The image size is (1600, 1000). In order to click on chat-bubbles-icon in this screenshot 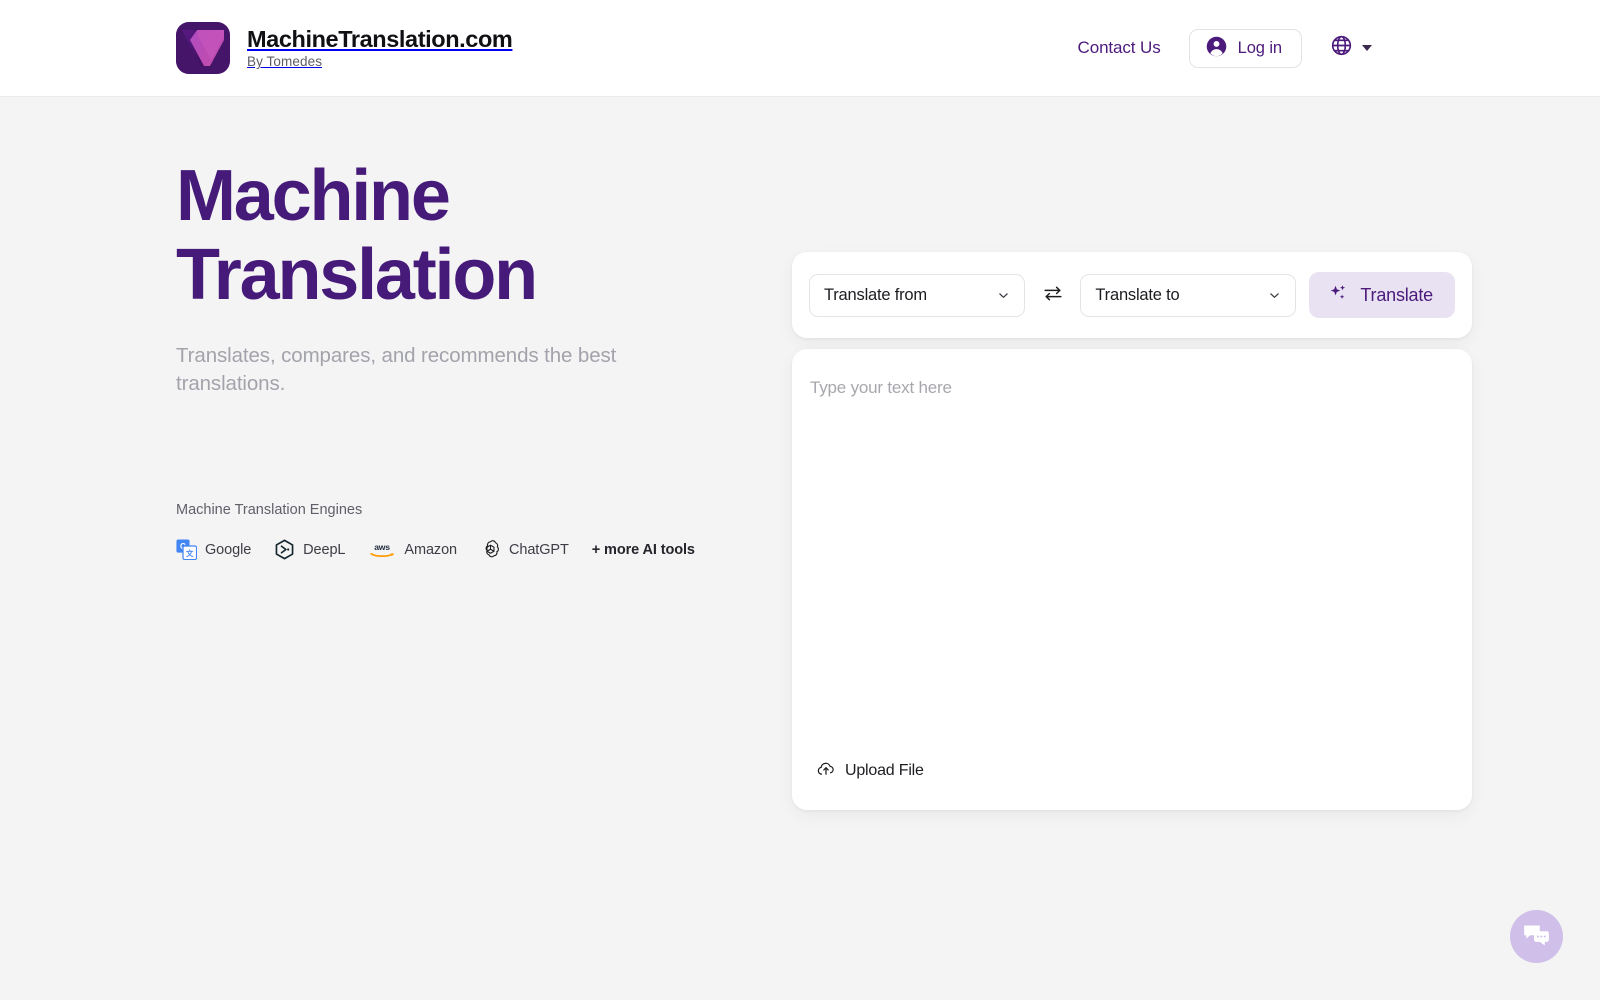, I will do `click(1536, 937)`.